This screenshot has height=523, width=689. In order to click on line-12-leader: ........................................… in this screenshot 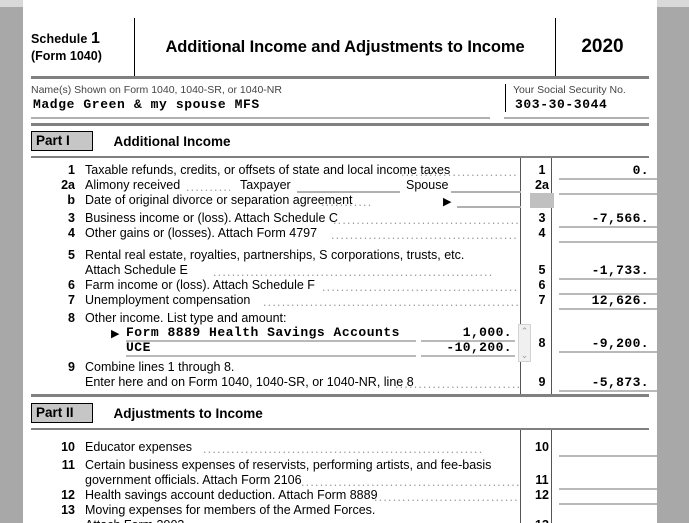, I will do `click(446, 496)`.